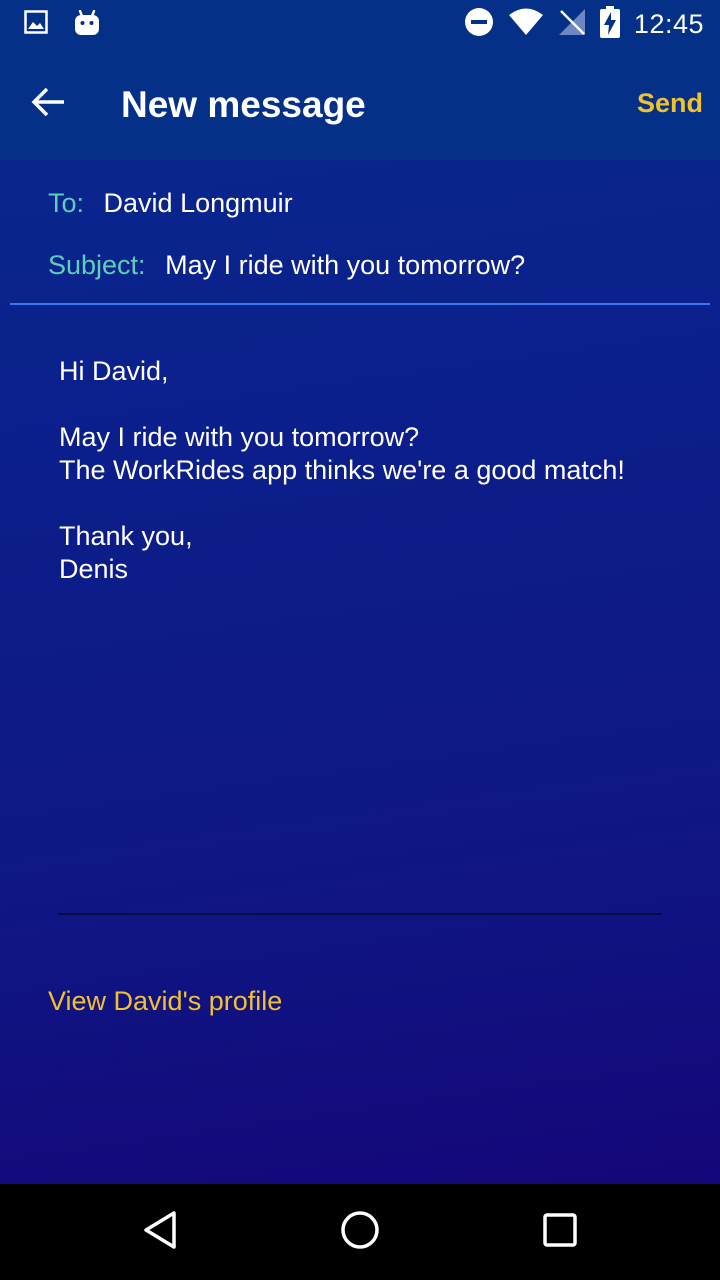 This screenshot has width=720, height=1280. What do you see at coordinates (97, 265) in the screenshot?
I see `subject-label: Subject:` at bounding box center [97, 265].